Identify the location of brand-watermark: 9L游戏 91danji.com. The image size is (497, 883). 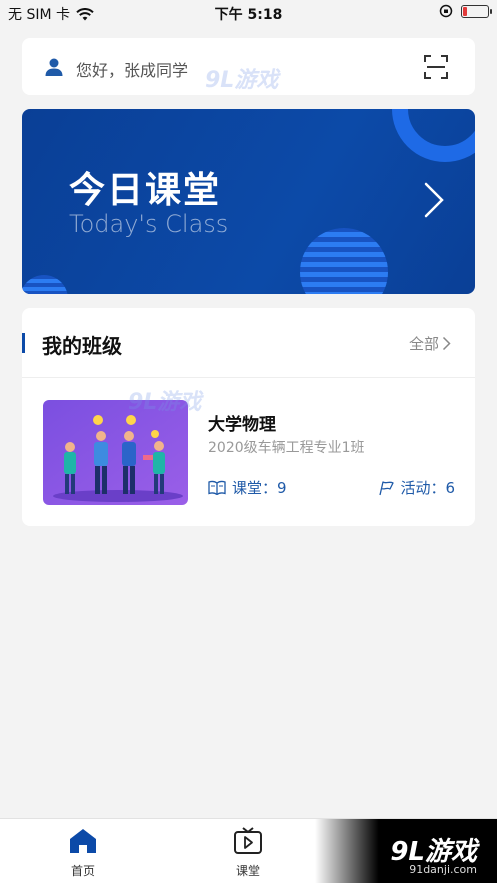
(406, 851).